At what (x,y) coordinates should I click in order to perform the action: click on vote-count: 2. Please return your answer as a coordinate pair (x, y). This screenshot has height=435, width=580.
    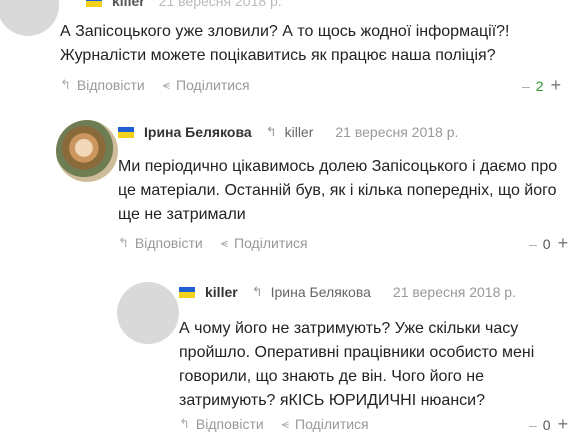
    Looking at the image, I should click on (539, 85).